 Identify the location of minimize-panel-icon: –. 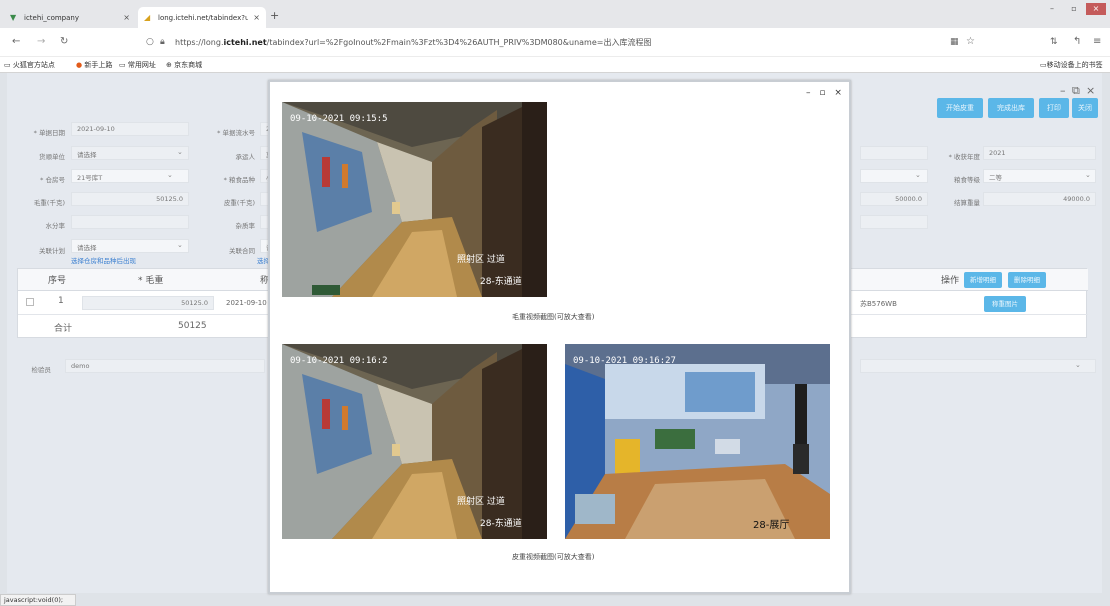
(1063, 90).